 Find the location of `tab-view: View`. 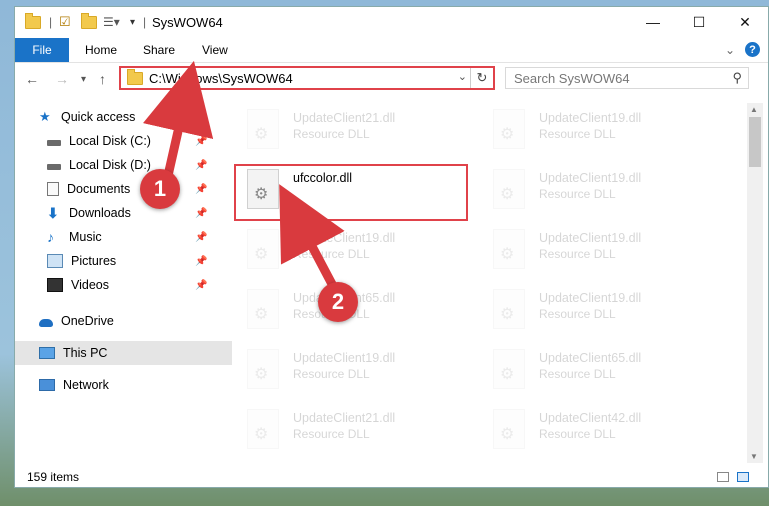

tab-view: View is located at coordinates (215, 50).